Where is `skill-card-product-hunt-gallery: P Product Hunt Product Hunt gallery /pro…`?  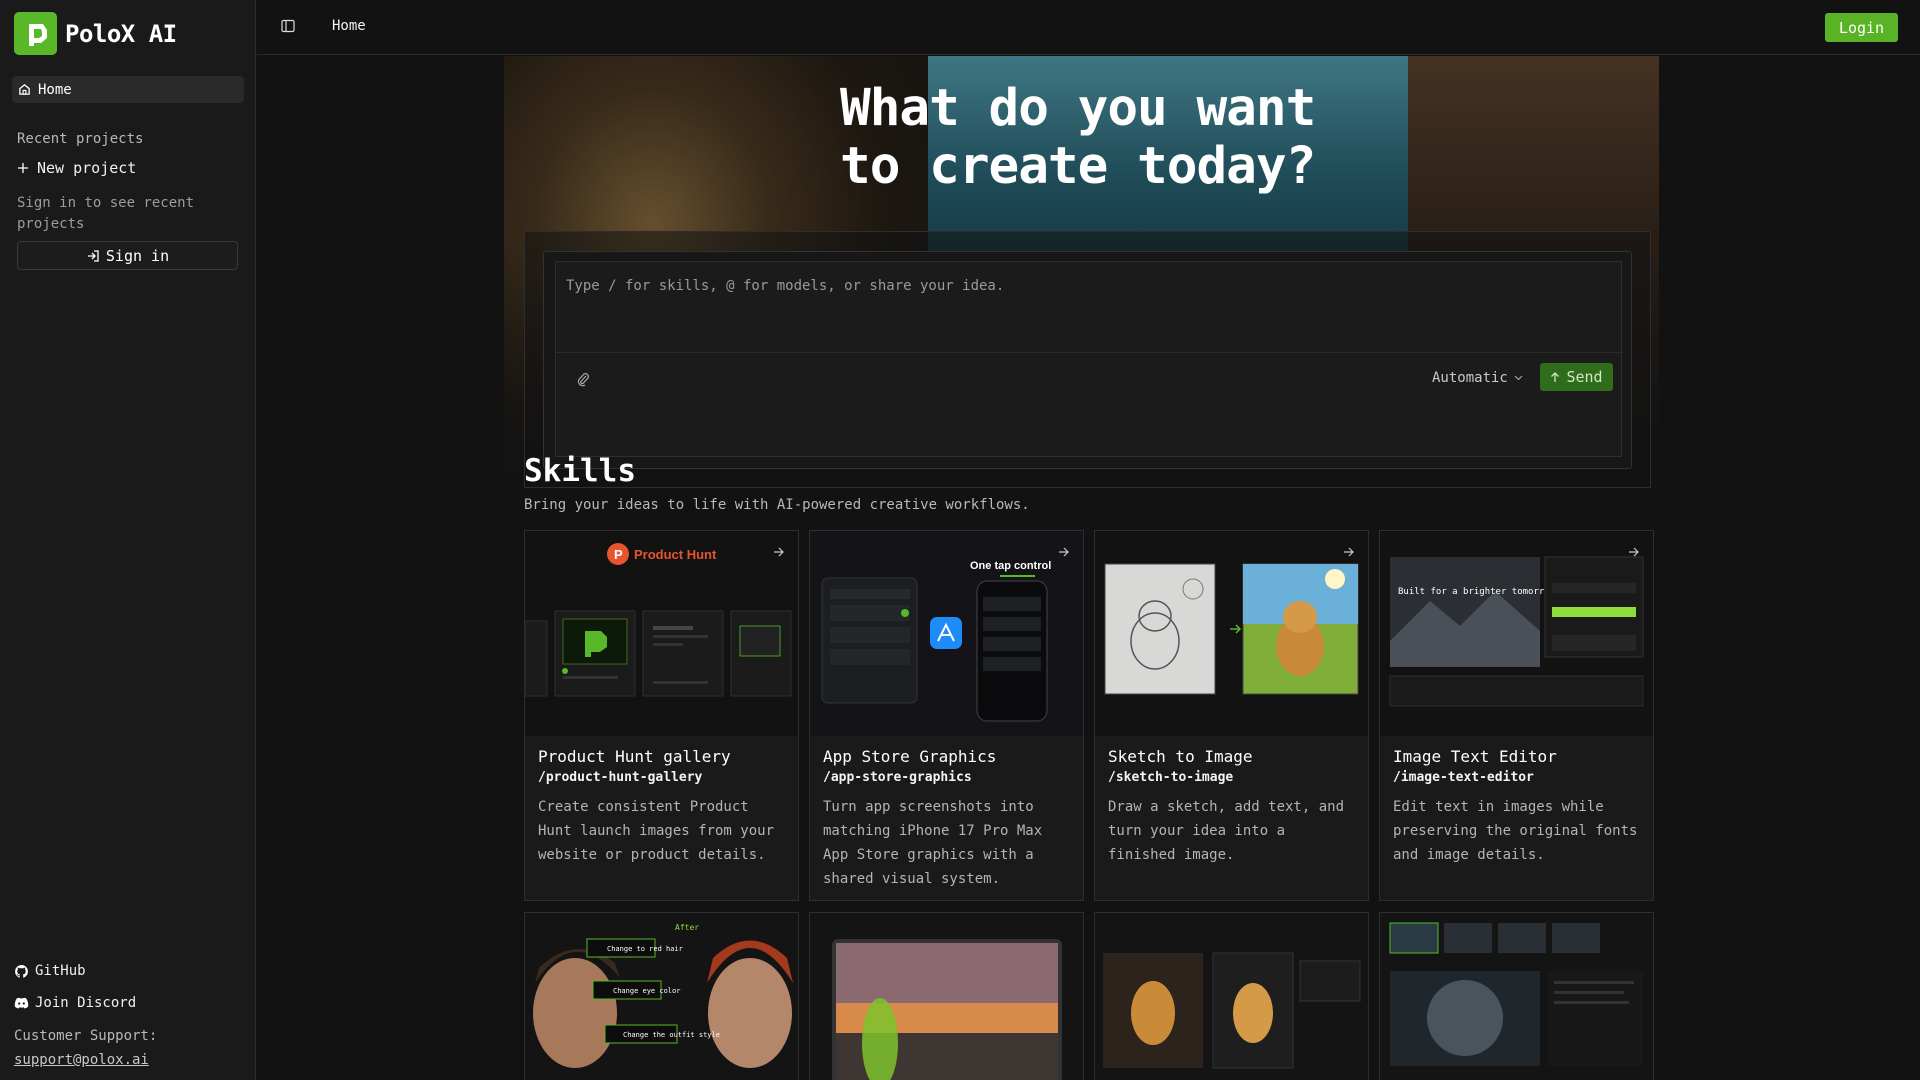 skill-card-product-hunt-gallery: P Product Hunt Product Hunt gallery /pro… is located at coordinates (661, 715).